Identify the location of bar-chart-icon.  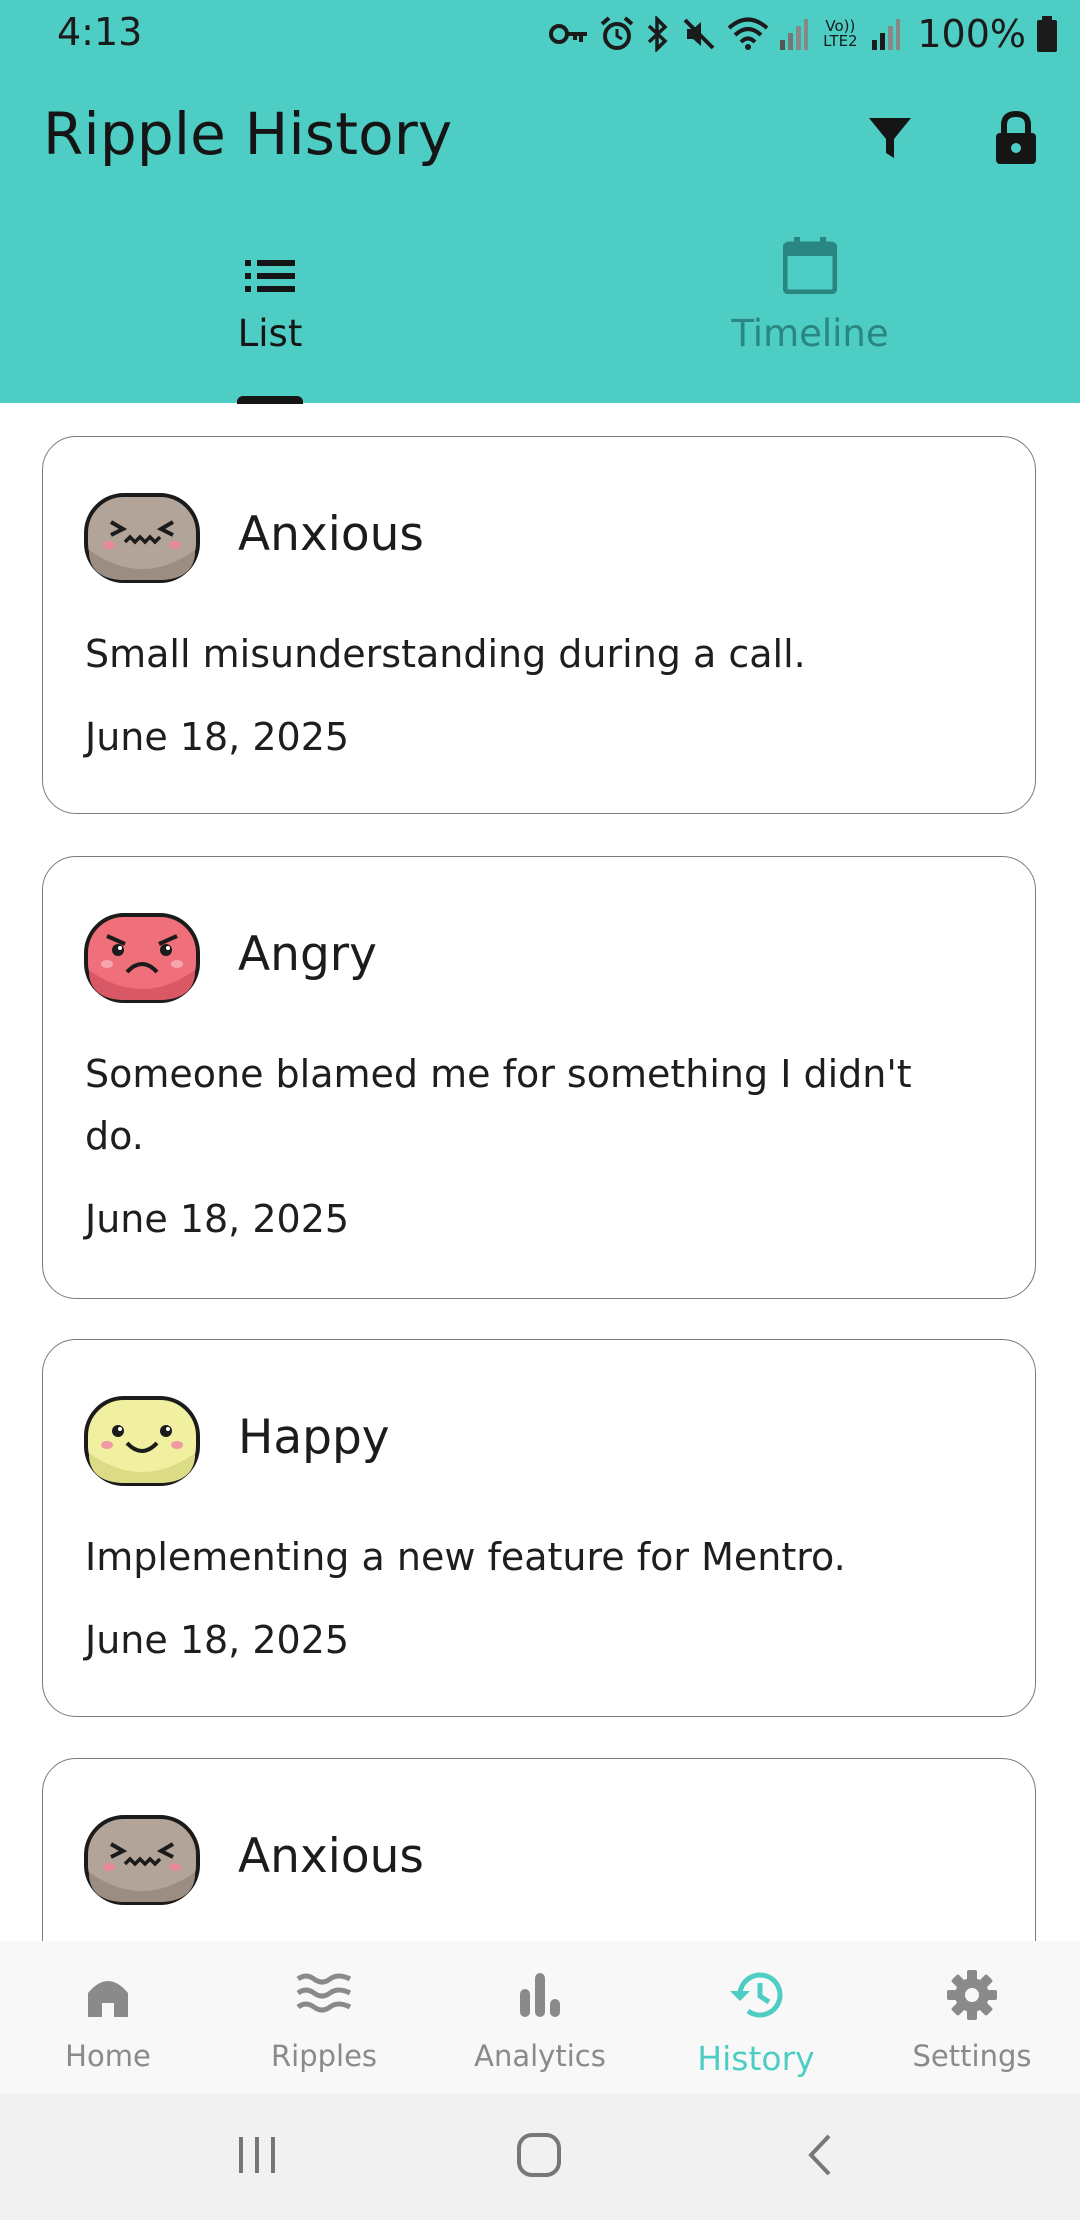
(540, 1995).